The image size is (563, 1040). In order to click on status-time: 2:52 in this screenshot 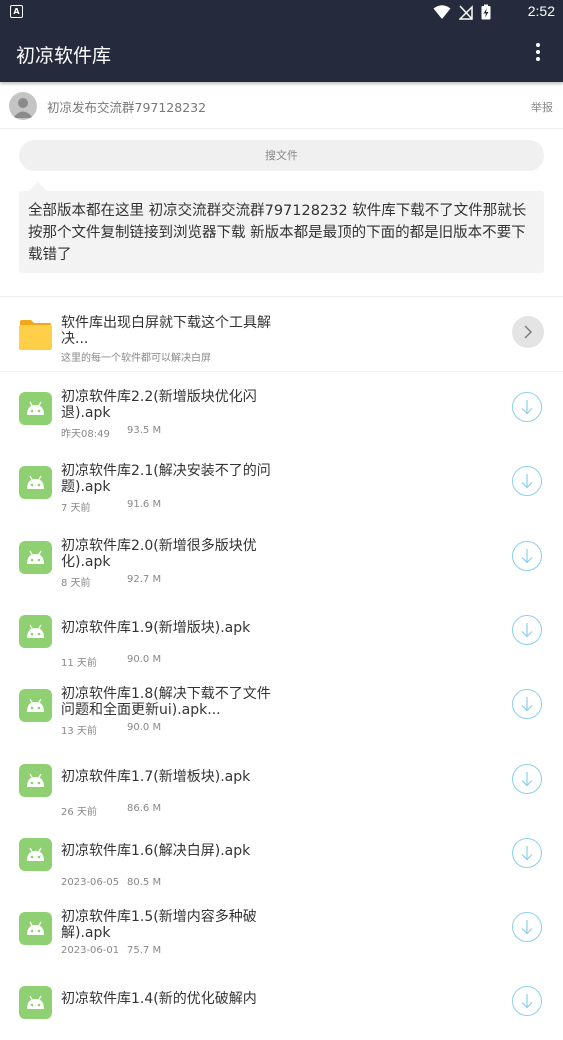, I will do `click(541, 11)`.